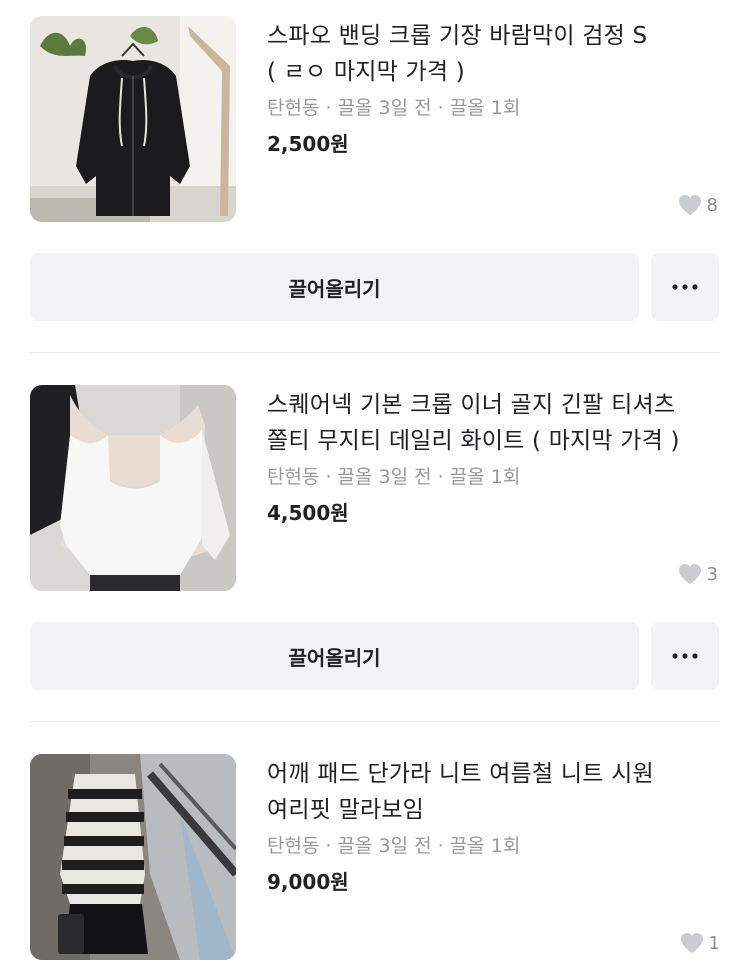  What do you see at coordinates (457, 36) in the screenshot?
I see `item-title-line: 스파오 밴딩 크롭 기장 바람막이 검정 S` at bounding box center [457, 36].